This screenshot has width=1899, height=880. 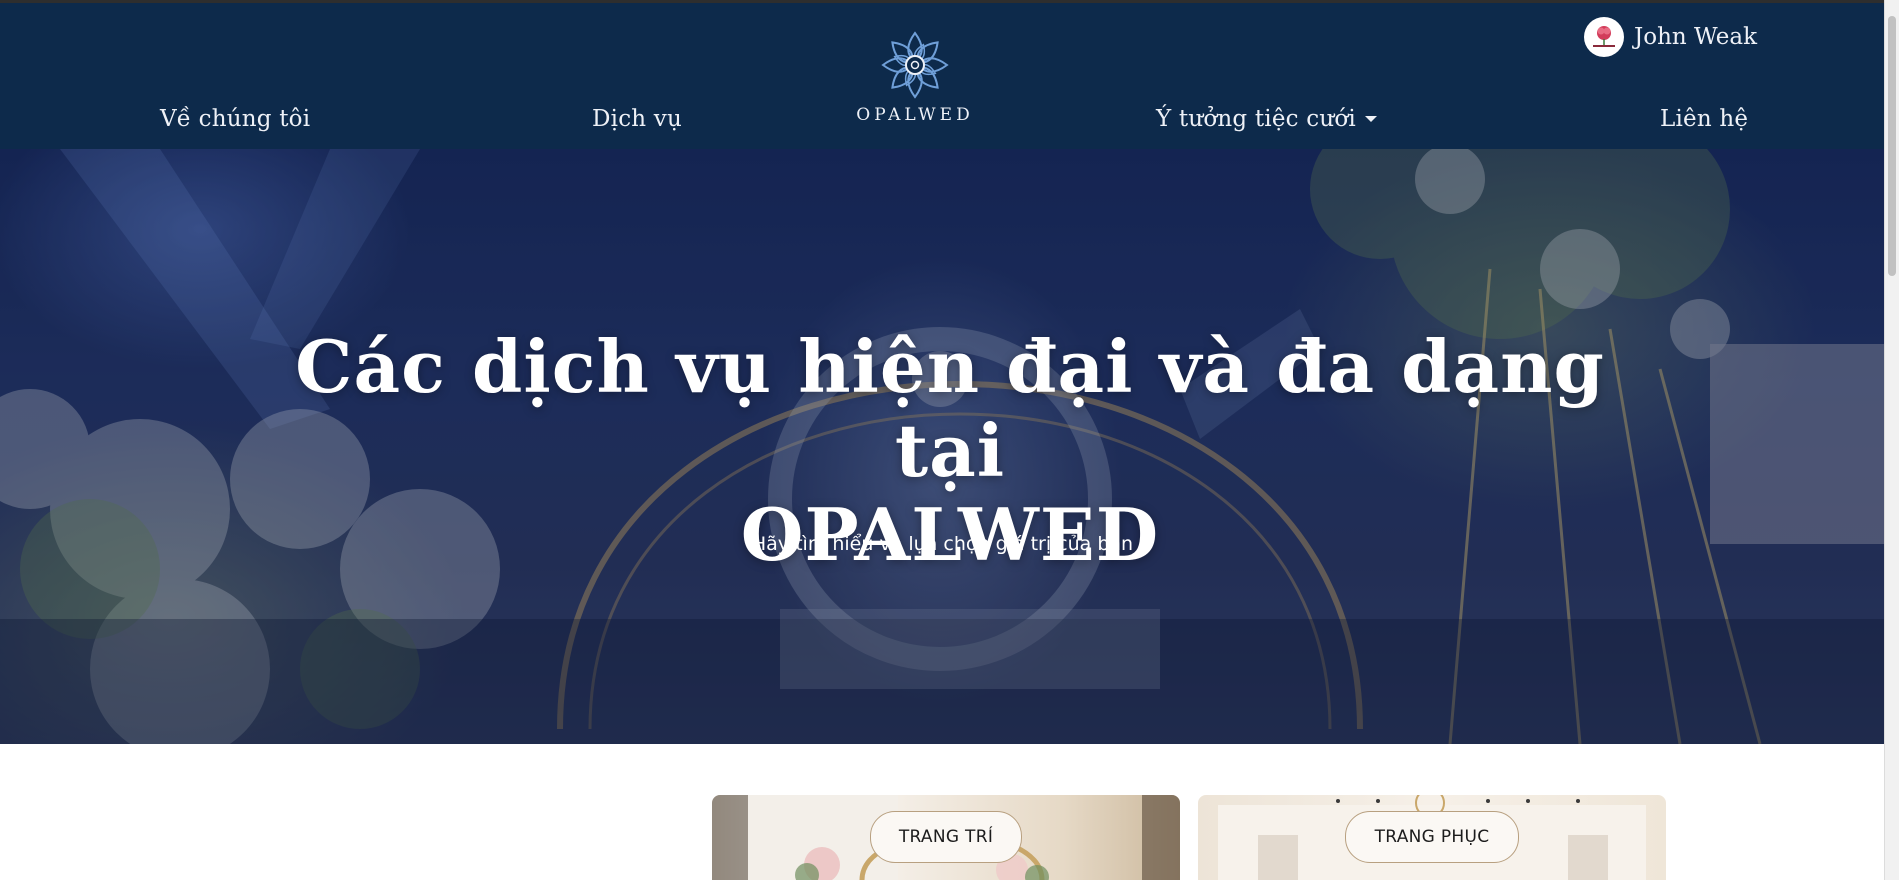 What do you see at coordinates (1370, 119) in the screenshot?
I see `caret-down-icon` at bounding box center [1370, 119].